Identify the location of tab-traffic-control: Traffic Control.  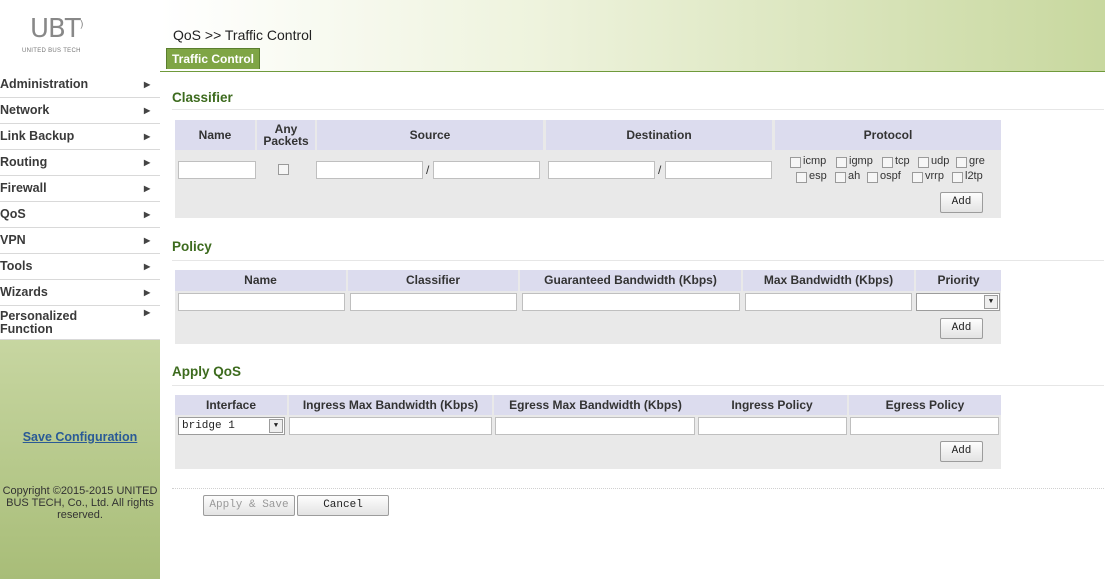
(213, 58).